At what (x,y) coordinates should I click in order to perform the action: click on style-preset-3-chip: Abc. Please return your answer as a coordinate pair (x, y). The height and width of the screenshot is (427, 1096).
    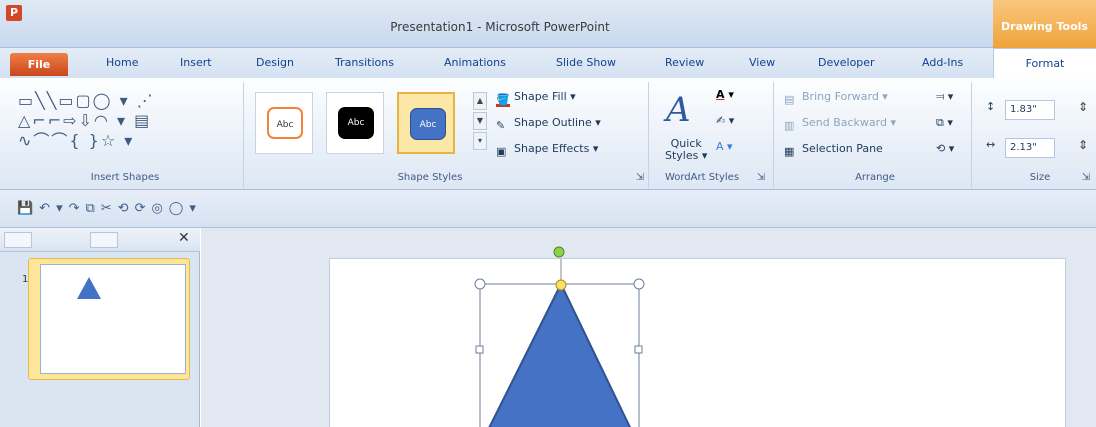
    Looking at the image, I should click on (428, 124).